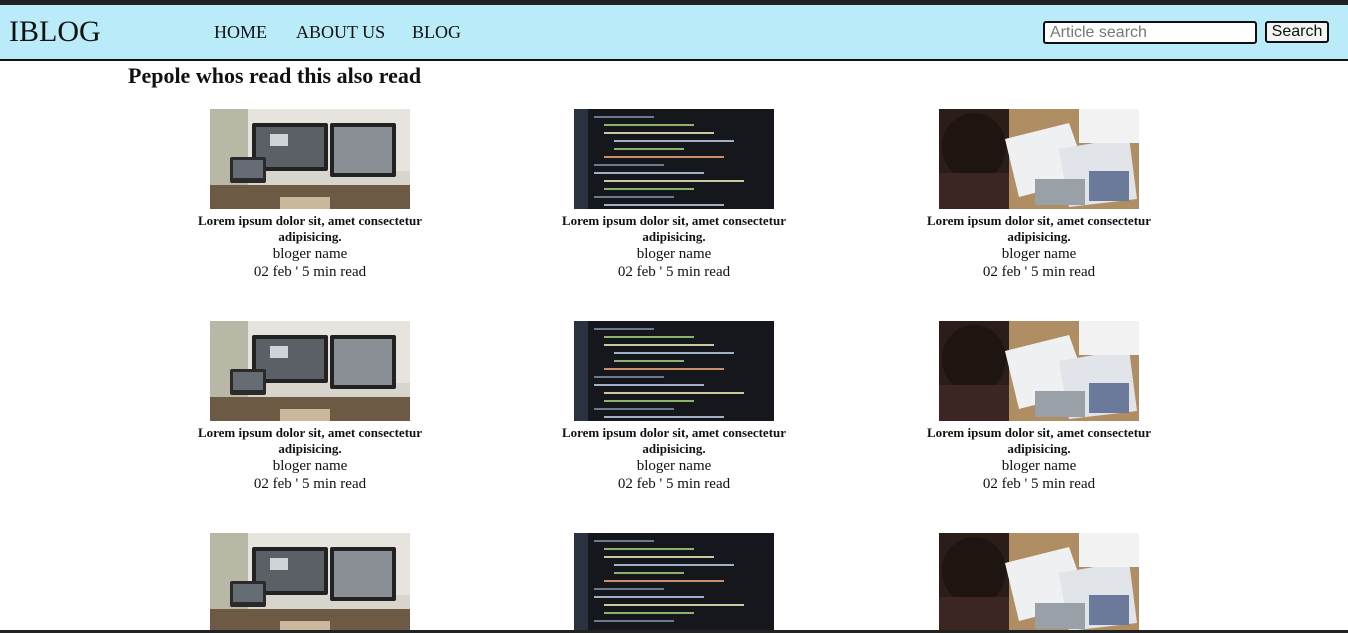 The image size is (1348, 633). Describe the element at coordinates (55, 32) in the screenshot. I see `site-logo: IBLOG` at that location.